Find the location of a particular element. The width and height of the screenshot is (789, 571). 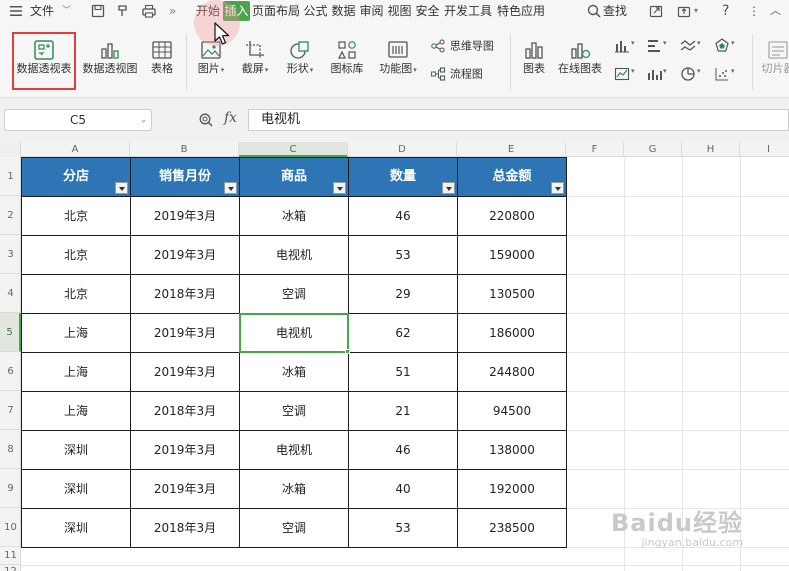

column-header-b: B is located at coordinates (184, 149).